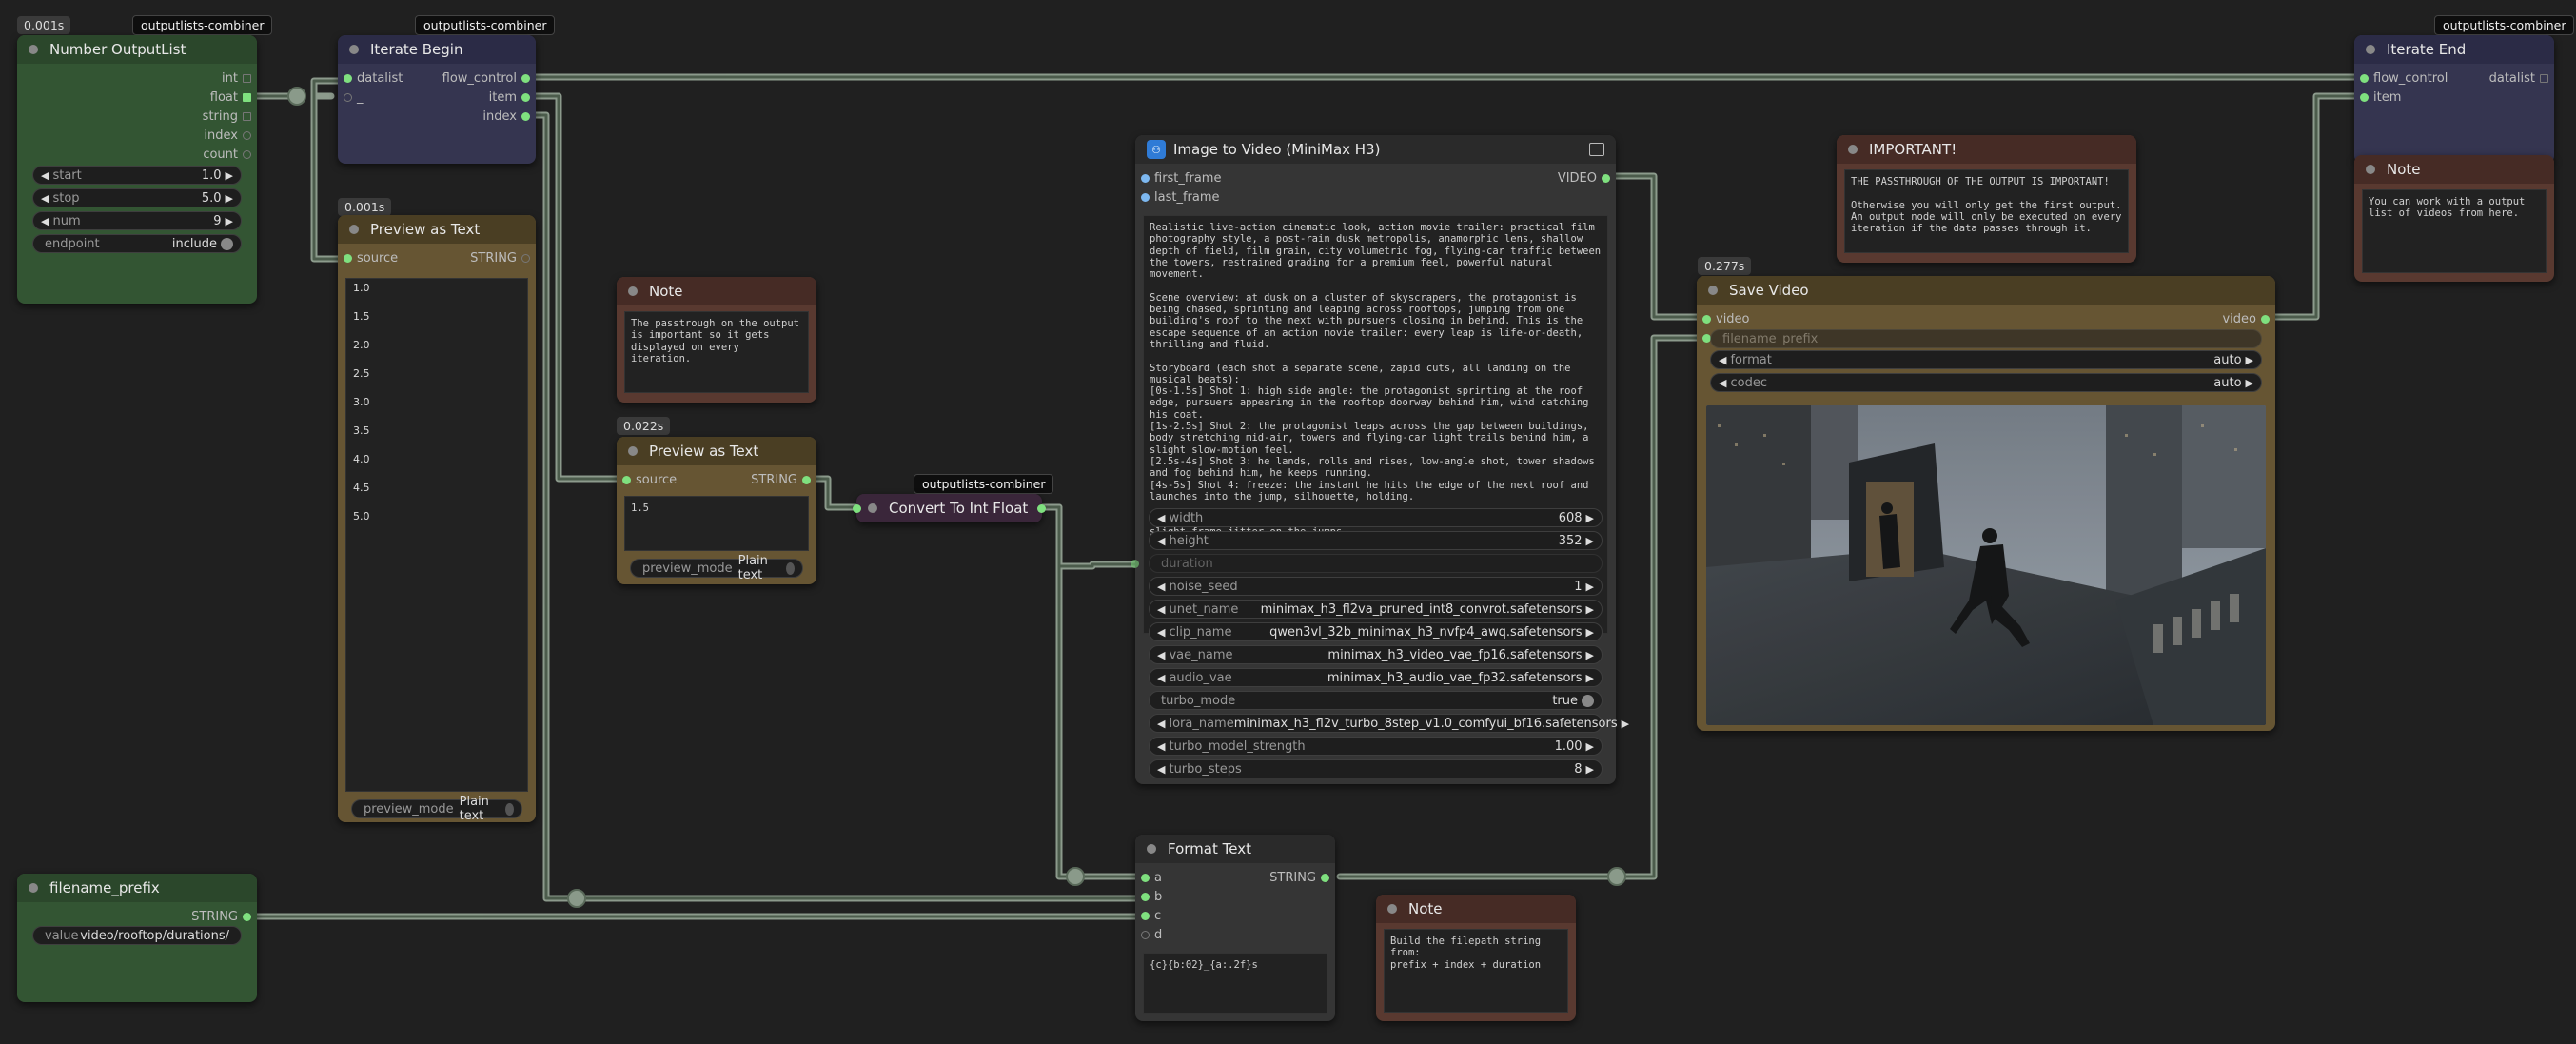 The width and height of the screenshot is (2576, 1044). What do you see at coordinates (1376, 518) in the screenshot?
I see `widget-width: ◀ width 608 ▶` at bounding box center [1376, 518].